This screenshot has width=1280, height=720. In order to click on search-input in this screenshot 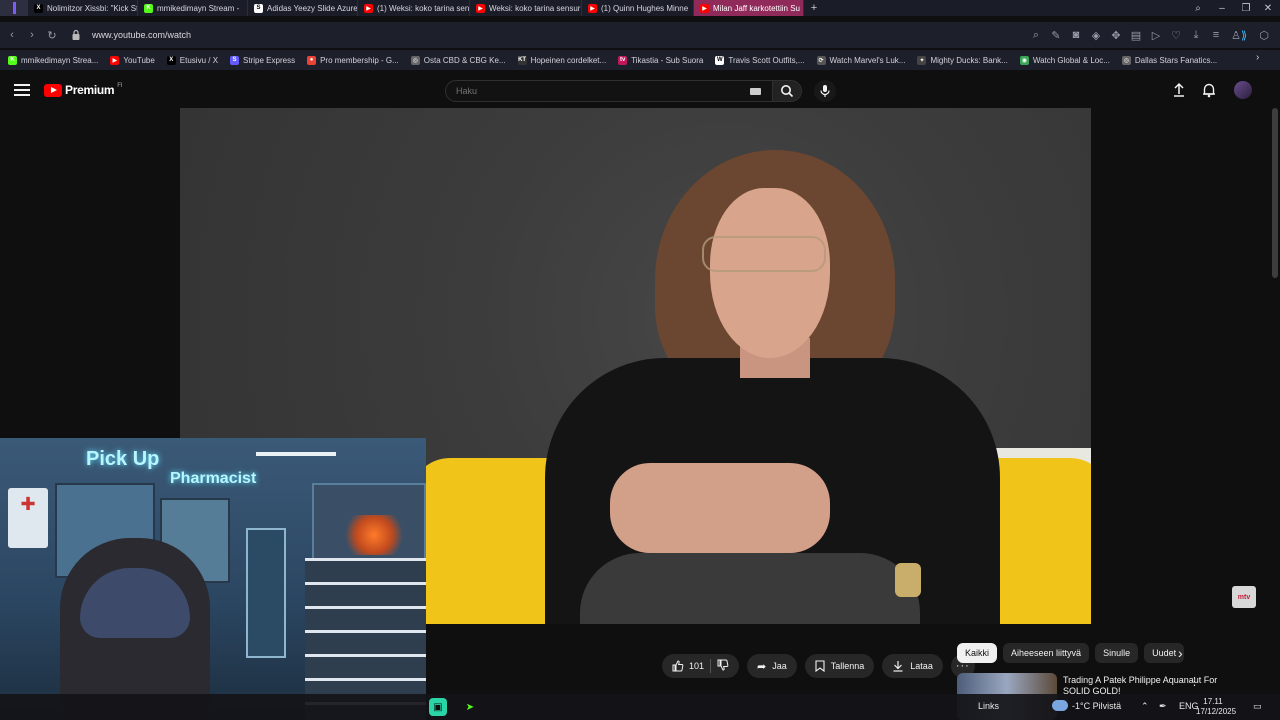, I will do `click(586, 91)`.